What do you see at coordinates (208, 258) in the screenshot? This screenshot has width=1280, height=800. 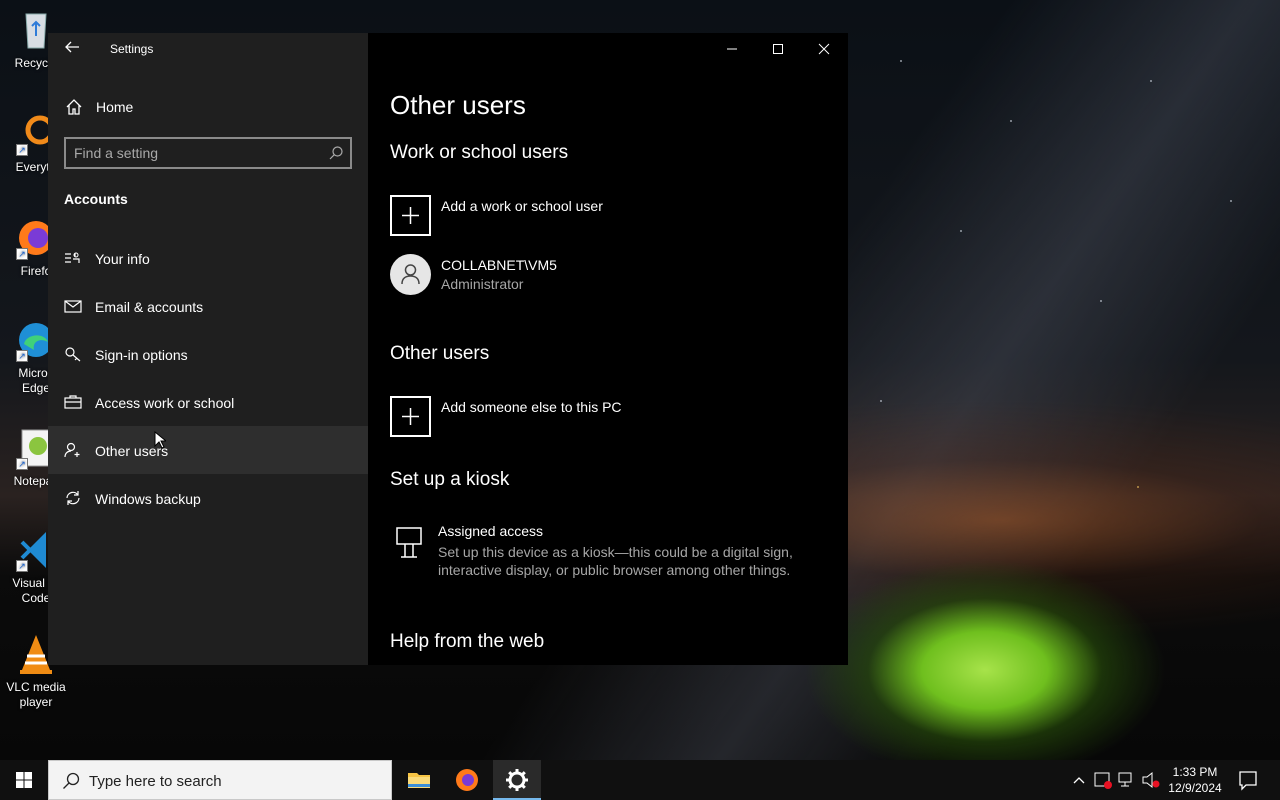 I see `sidebar-item-your-info: Your info` at bounding box center [208, 258].